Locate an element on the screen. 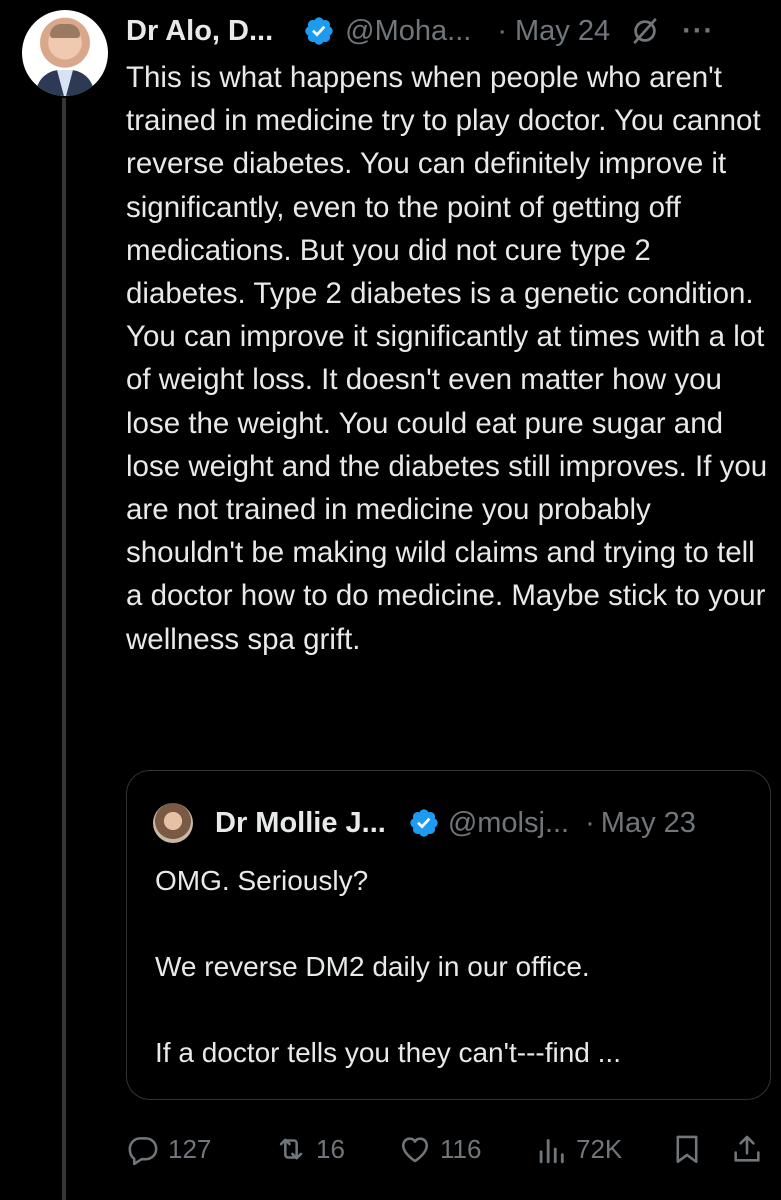  share-icon is located at coordinates (747, 1148).